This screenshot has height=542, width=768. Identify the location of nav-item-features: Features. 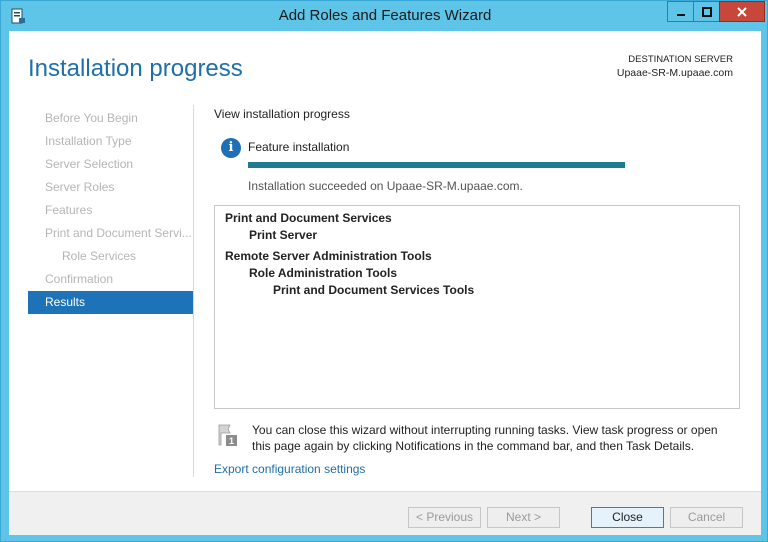
(110, 210).